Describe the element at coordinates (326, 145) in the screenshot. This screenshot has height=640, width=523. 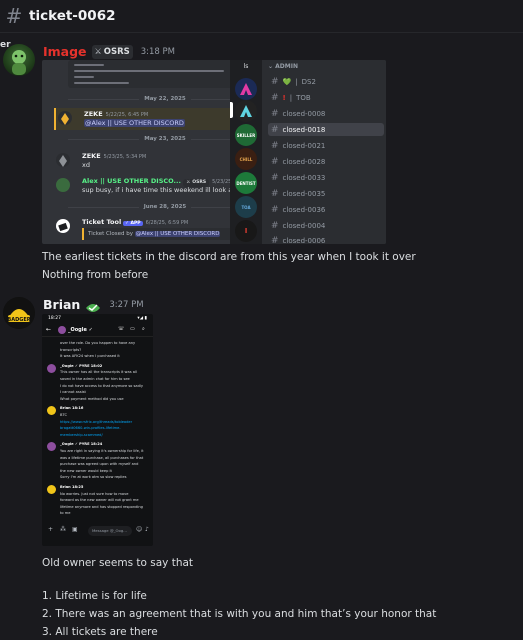
I see `channel-item: # closed-0021` at that location.